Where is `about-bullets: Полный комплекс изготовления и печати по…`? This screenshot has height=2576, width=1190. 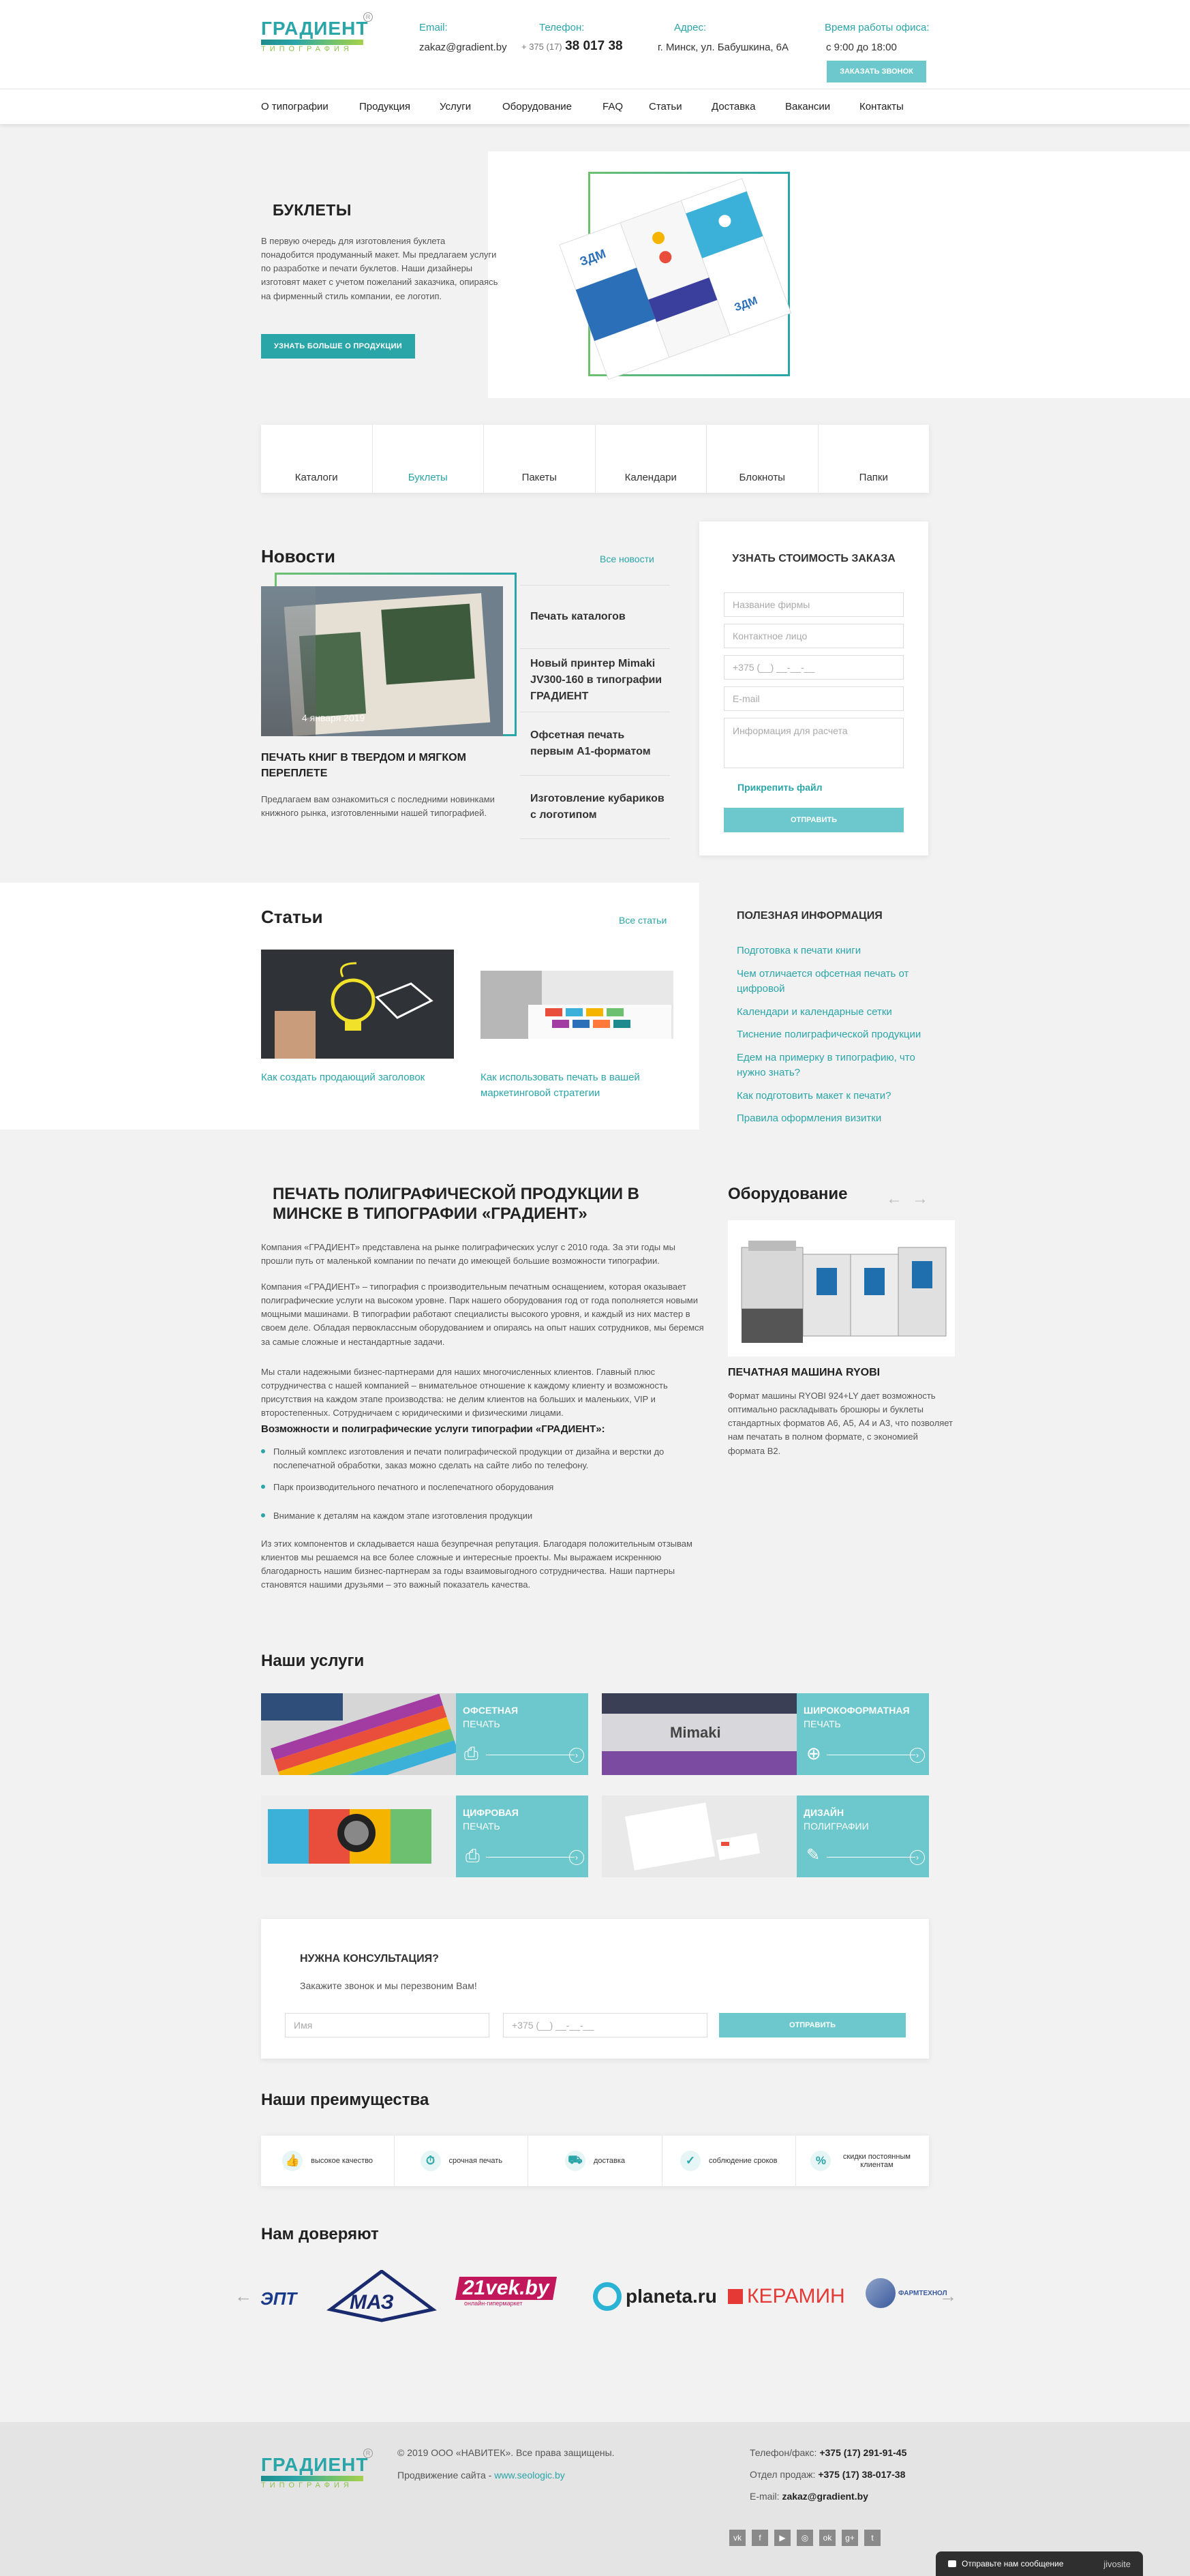
about-bullets: Полный комплекс изготовления и печати по… is located at coordinates (484, 1484).